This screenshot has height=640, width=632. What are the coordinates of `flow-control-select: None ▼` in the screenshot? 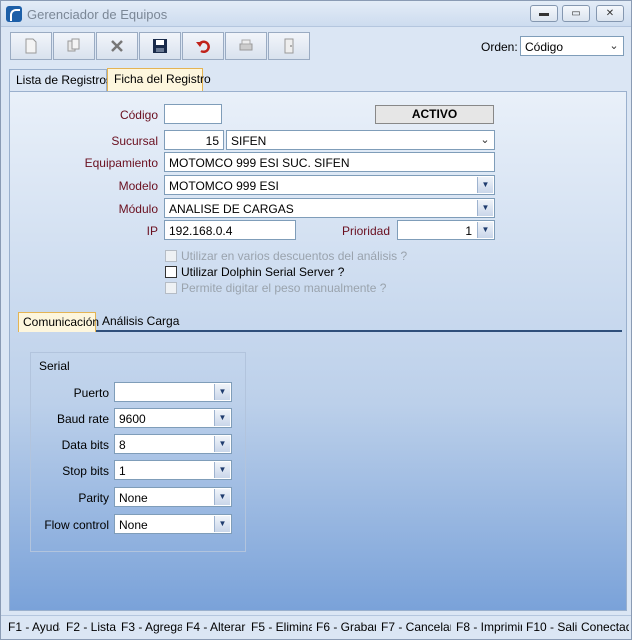 It's located at (173, 524).